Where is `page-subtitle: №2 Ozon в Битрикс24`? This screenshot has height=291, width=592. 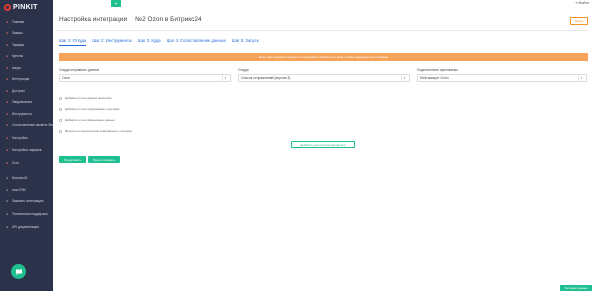
page-subtitle: №2 Ozon в Битрикс24 is located at coordinates (168, 19).